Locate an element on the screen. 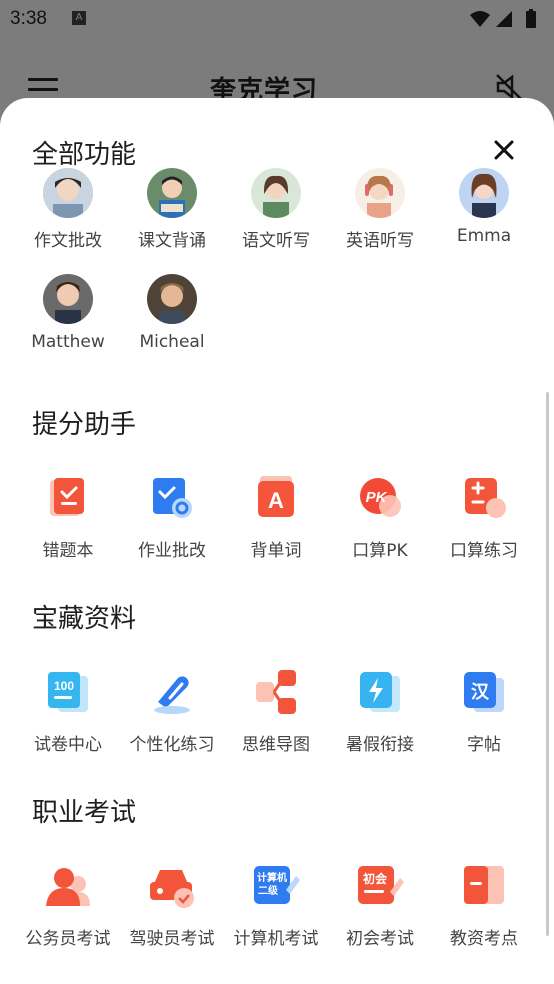  item-label: 公务员考试 is located at coordinates (68, 939).